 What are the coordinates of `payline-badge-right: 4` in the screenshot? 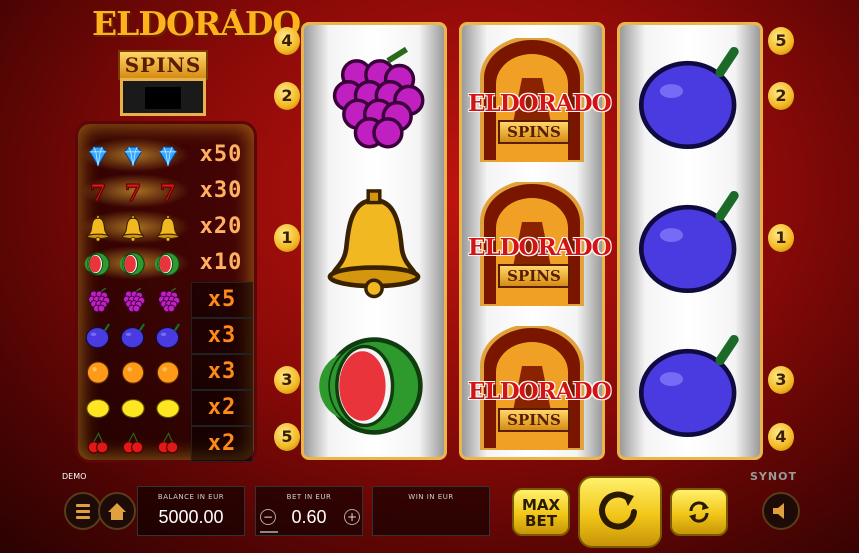 It's located at (781, 437).